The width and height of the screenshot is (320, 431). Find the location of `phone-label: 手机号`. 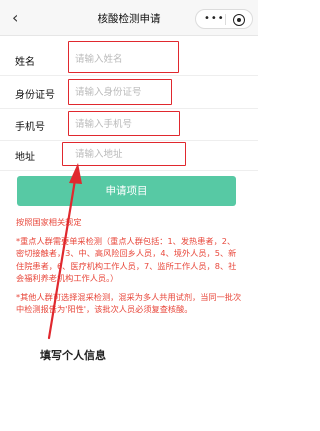

phone-label: 手机号 is located at coordinates (30, 127).